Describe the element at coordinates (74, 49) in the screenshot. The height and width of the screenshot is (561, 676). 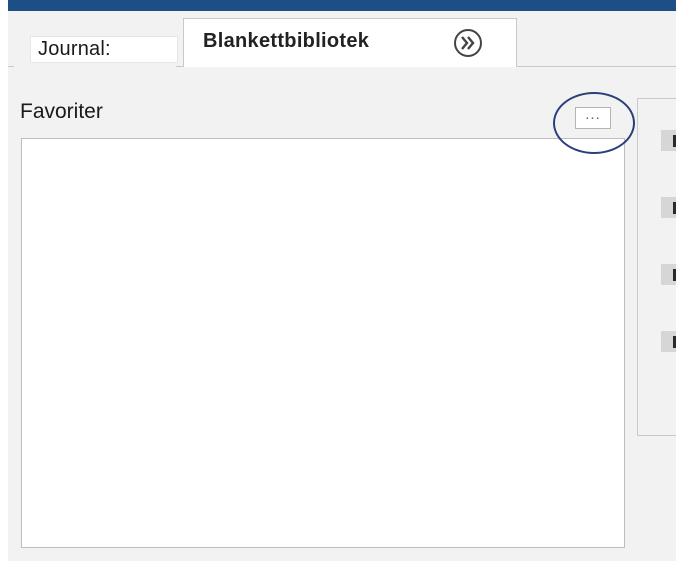
I see `tab-journal-label: Journal:` at that location.